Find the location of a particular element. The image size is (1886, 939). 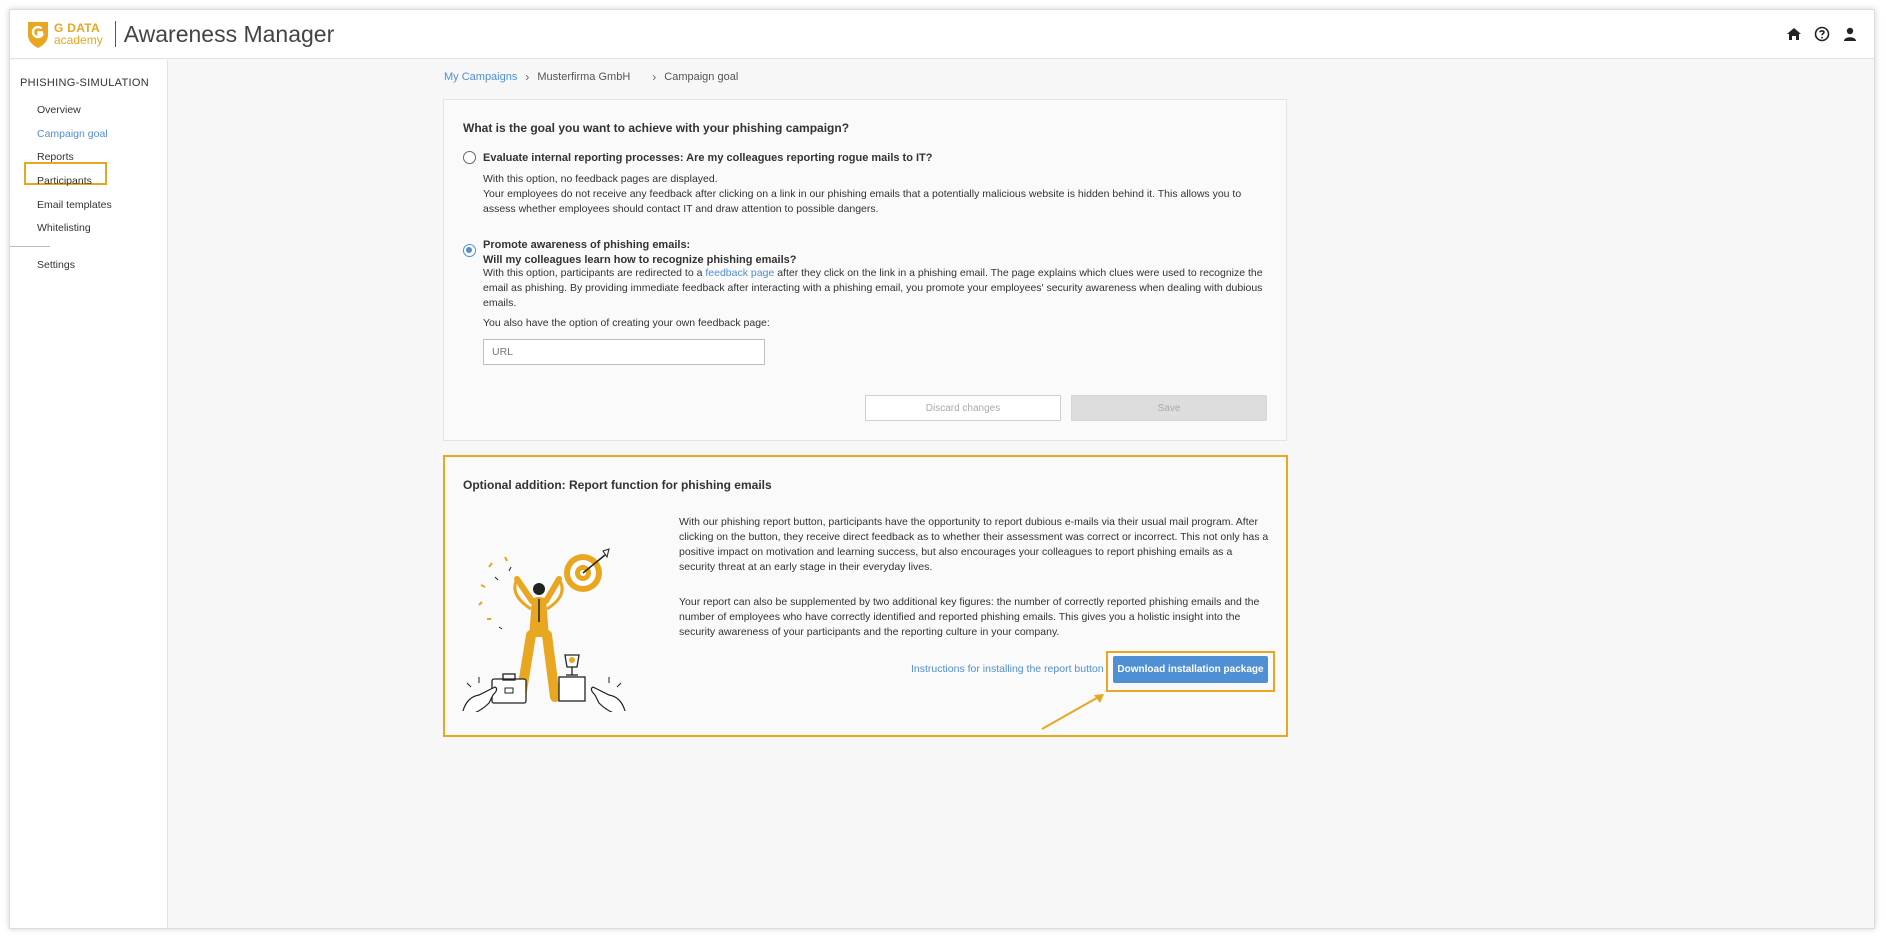

sidebar-item-overview: Overview is located at coordinates (59, 110).